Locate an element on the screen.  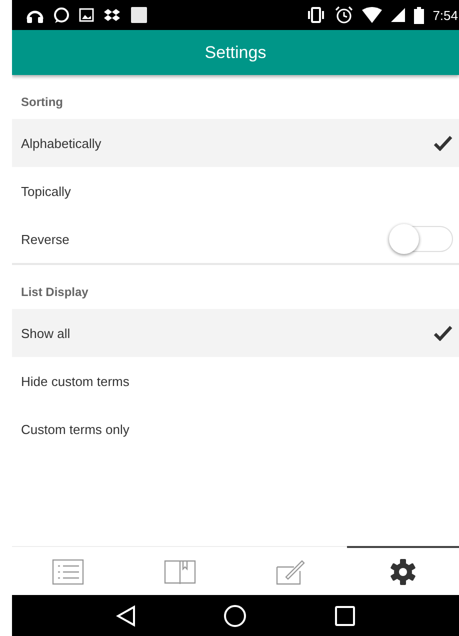
option-label: Reverse is located at coordinates (45, 239).